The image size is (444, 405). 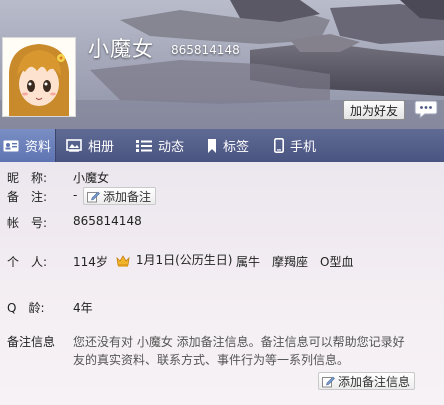 I want to click on remark-info-line-1: 您还没有对 小魔女 添加备注信息。备注信息可以帮助您记录好, so click(x=239, y=342).